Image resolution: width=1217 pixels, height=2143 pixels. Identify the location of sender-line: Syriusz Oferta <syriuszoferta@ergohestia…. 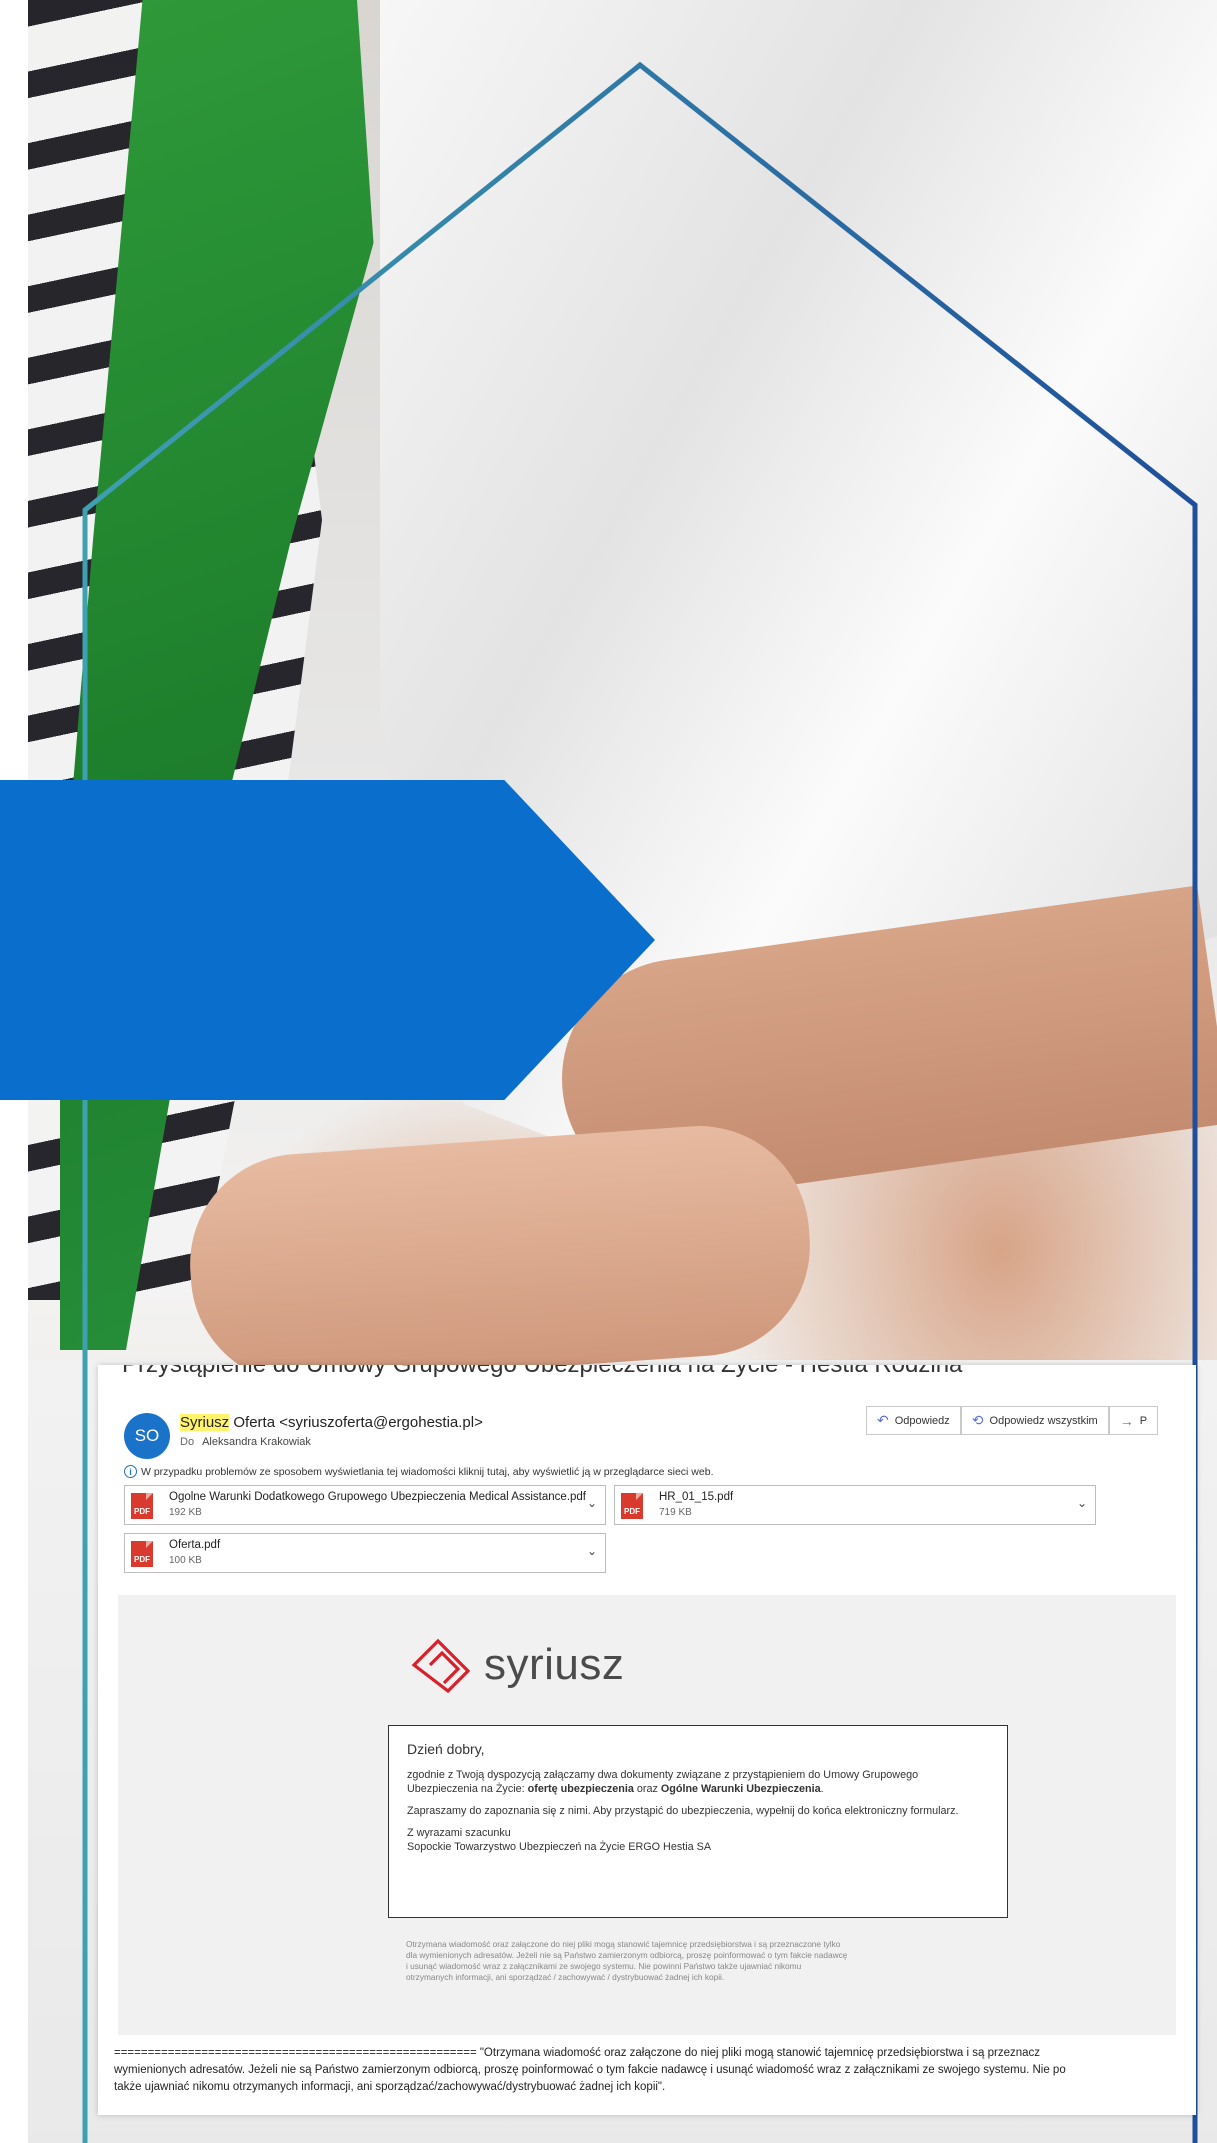
(331, 1422).